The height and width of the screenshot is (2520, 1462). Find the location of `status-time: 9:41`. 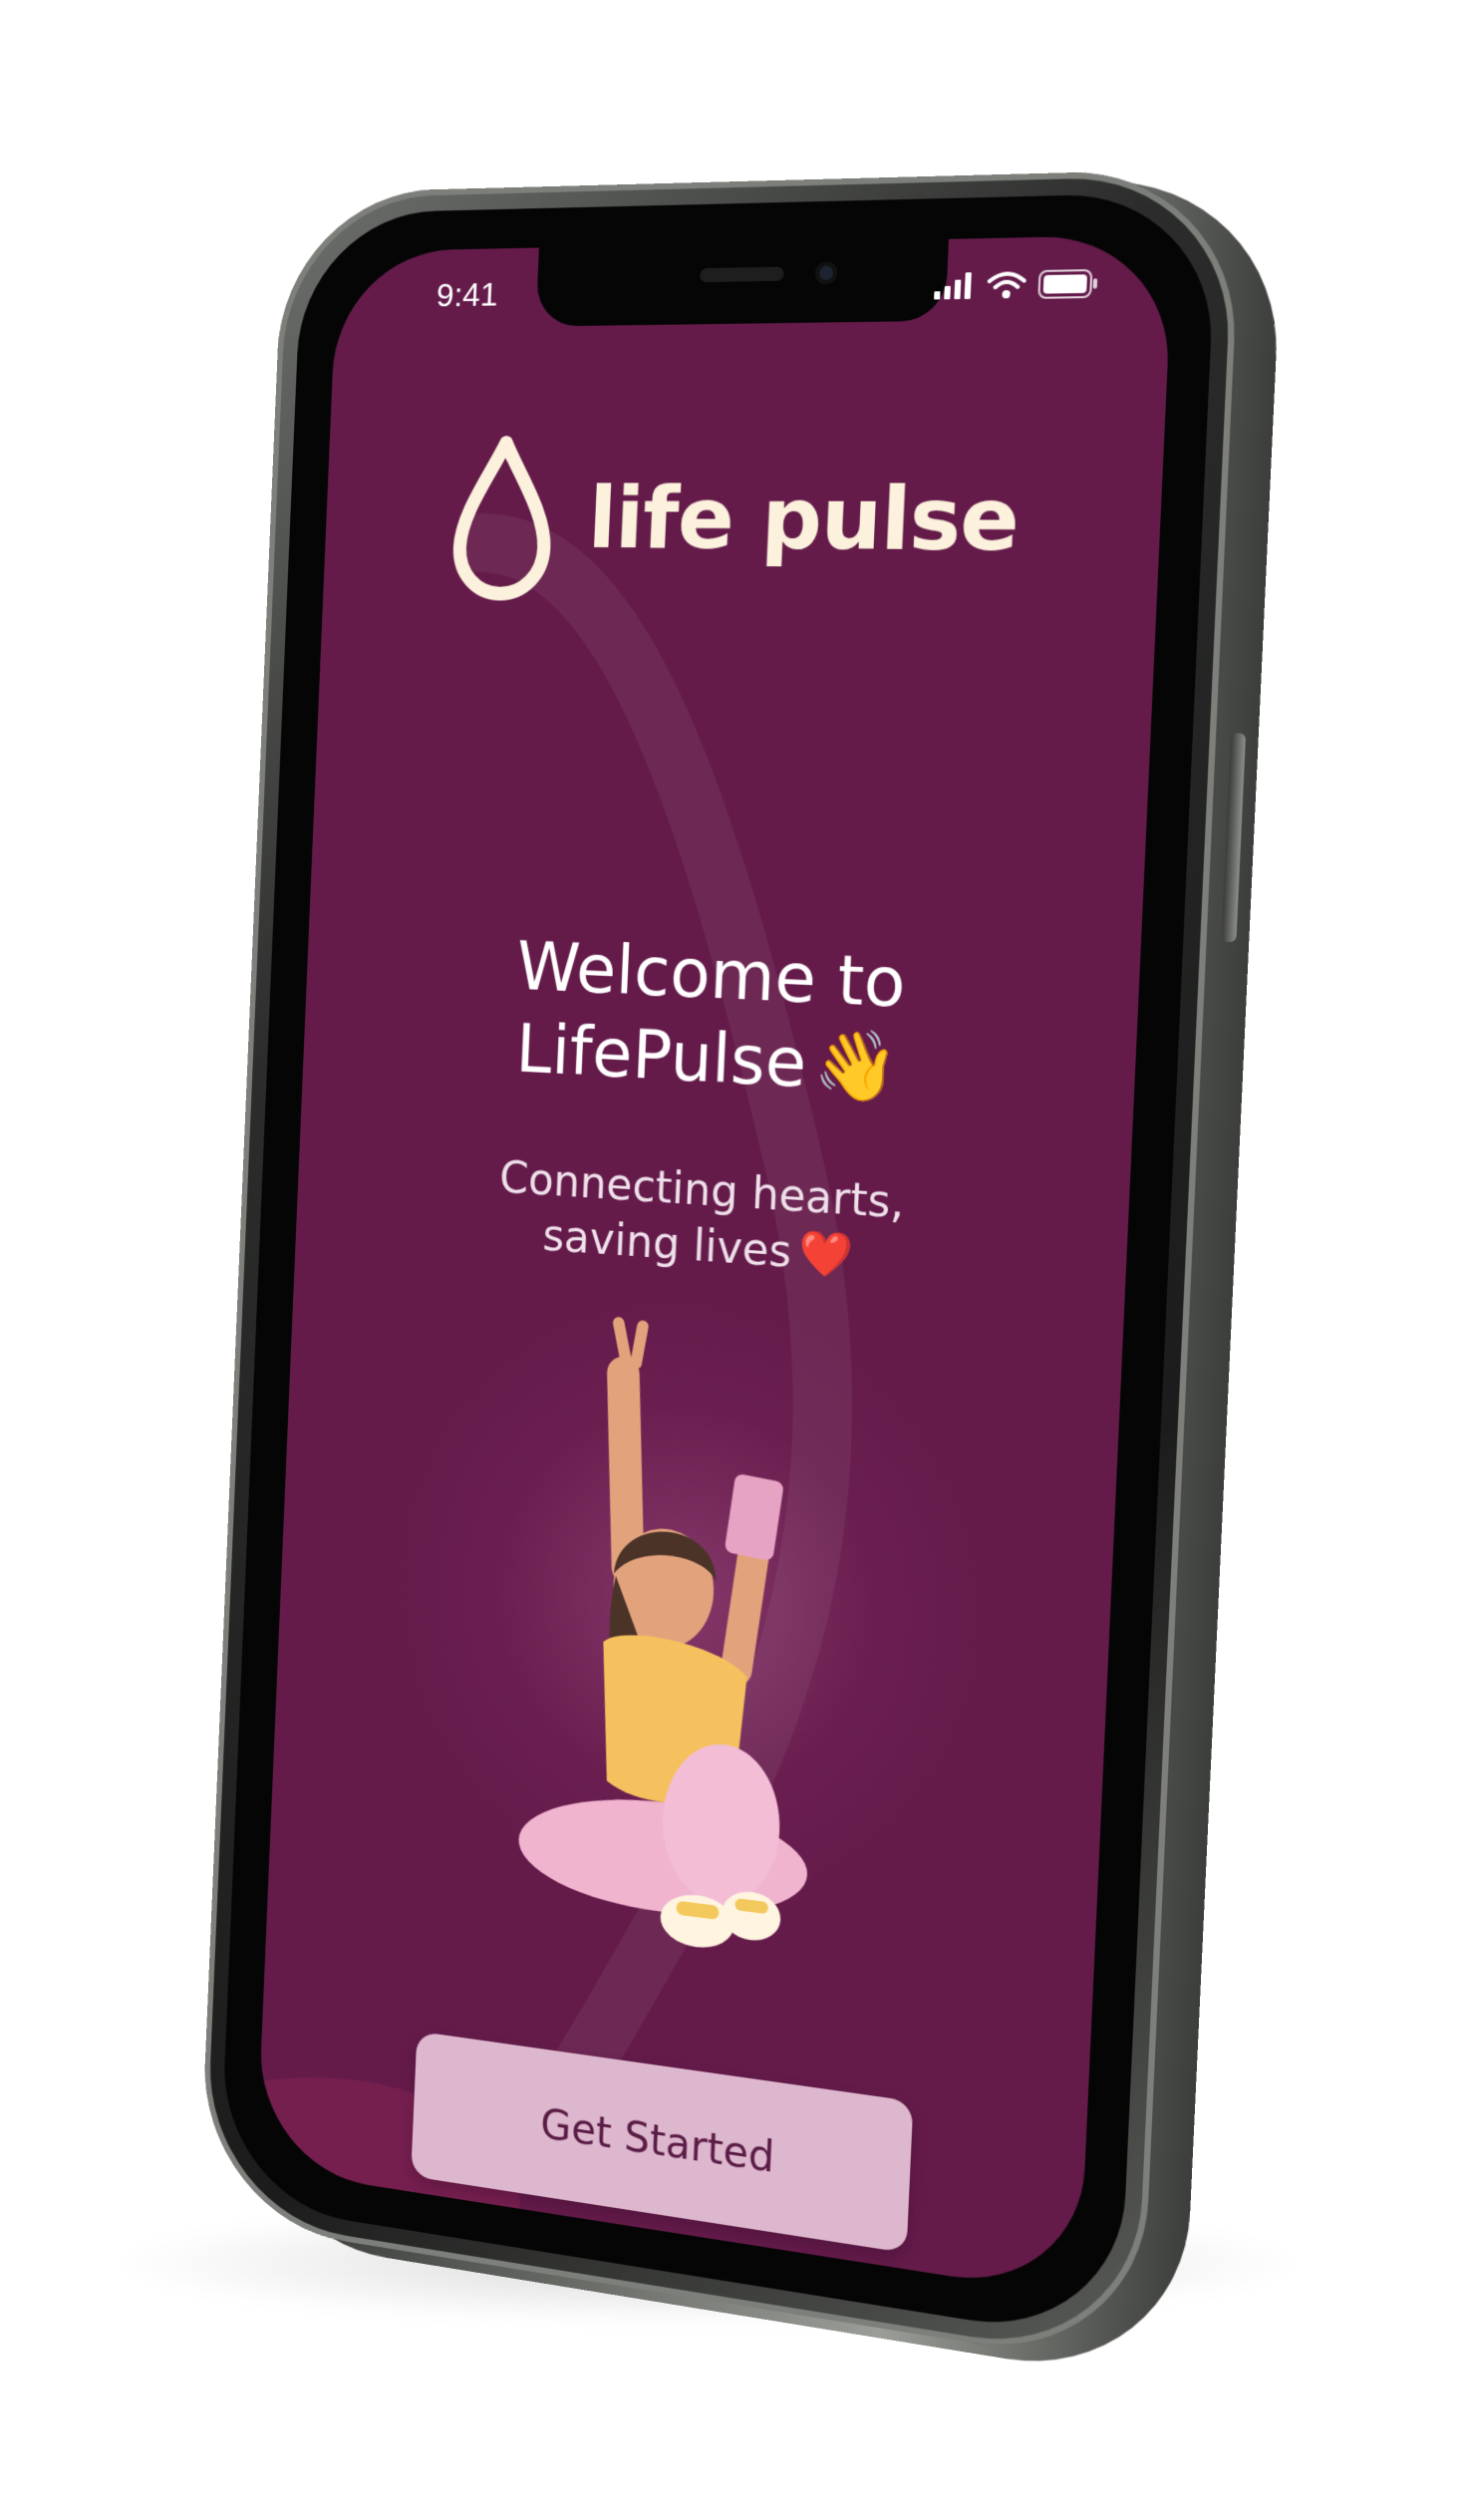

status-time: 9:41 is located at coordinates (467, 295).